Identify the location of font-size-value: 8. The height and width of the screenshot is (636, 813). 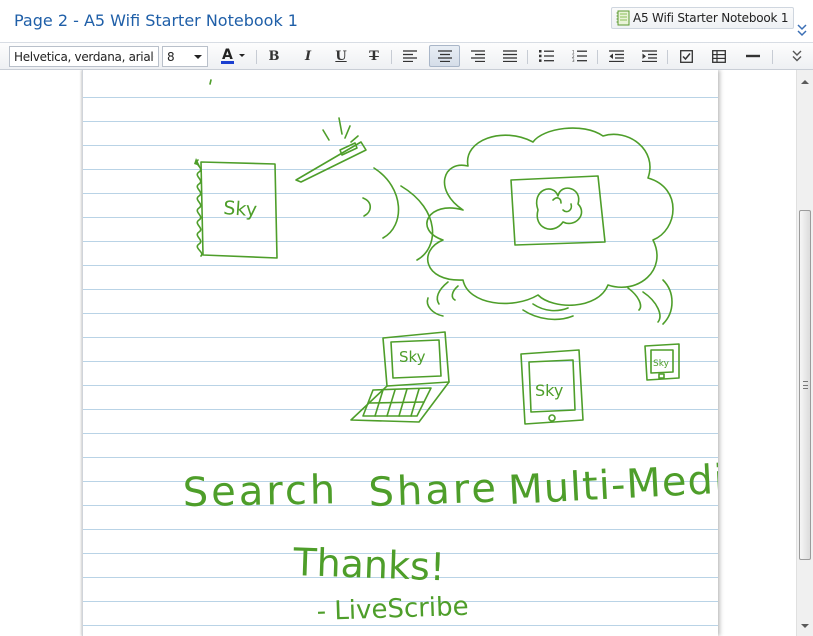
(171, 56).